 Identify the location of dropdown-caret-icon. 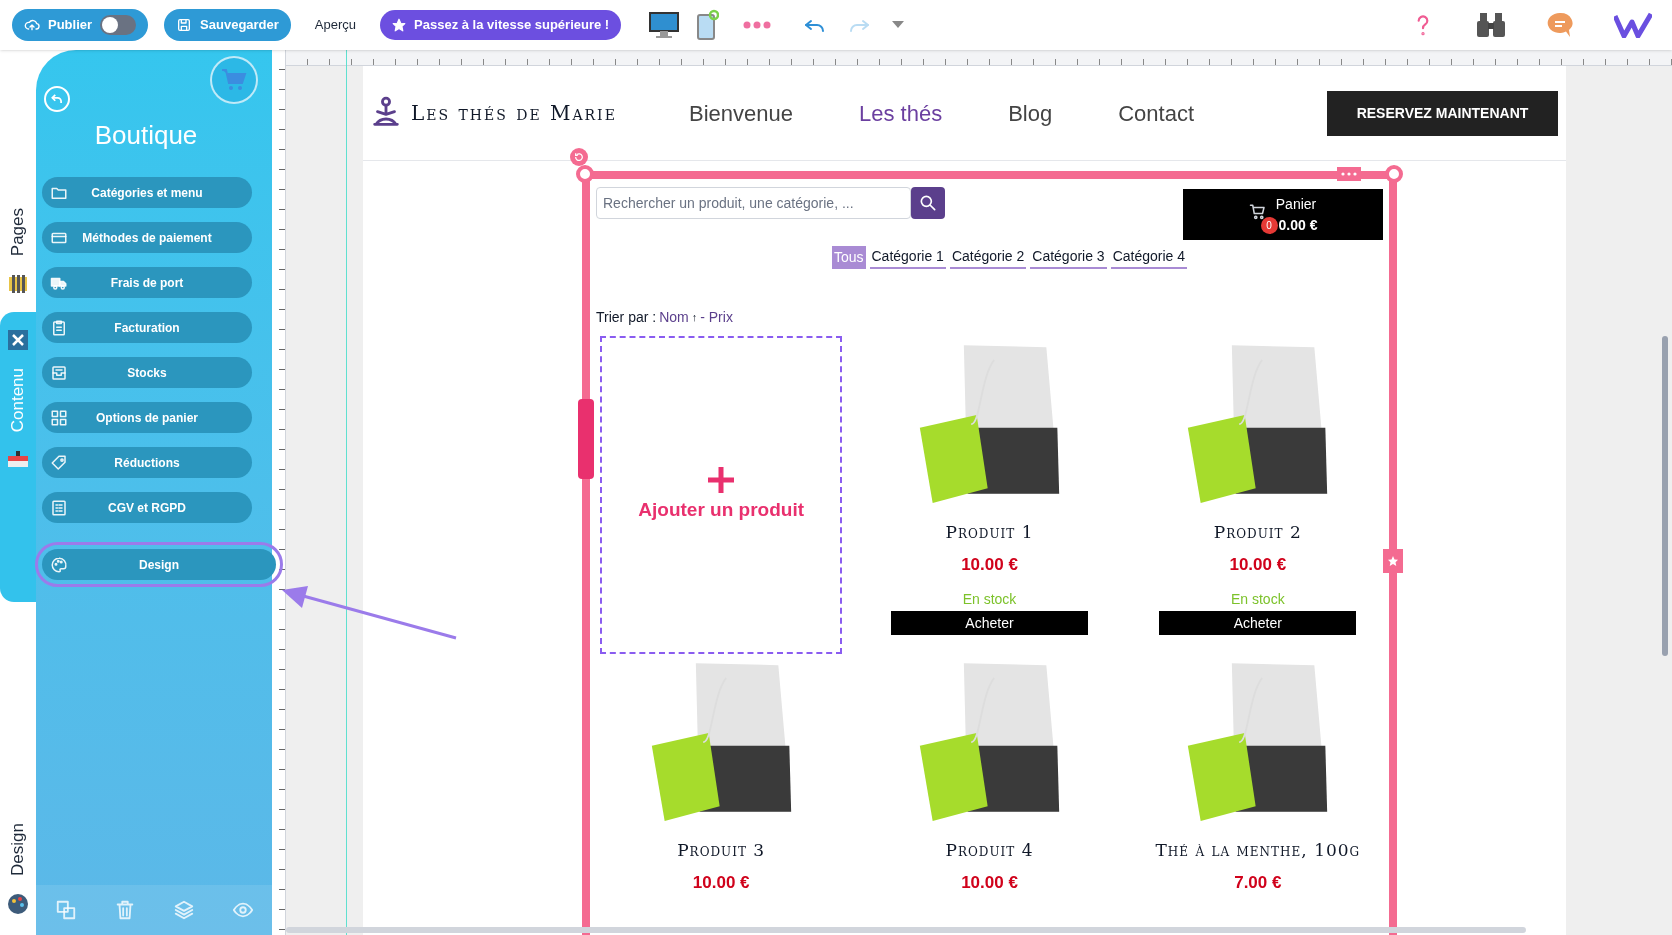
(898, 25).